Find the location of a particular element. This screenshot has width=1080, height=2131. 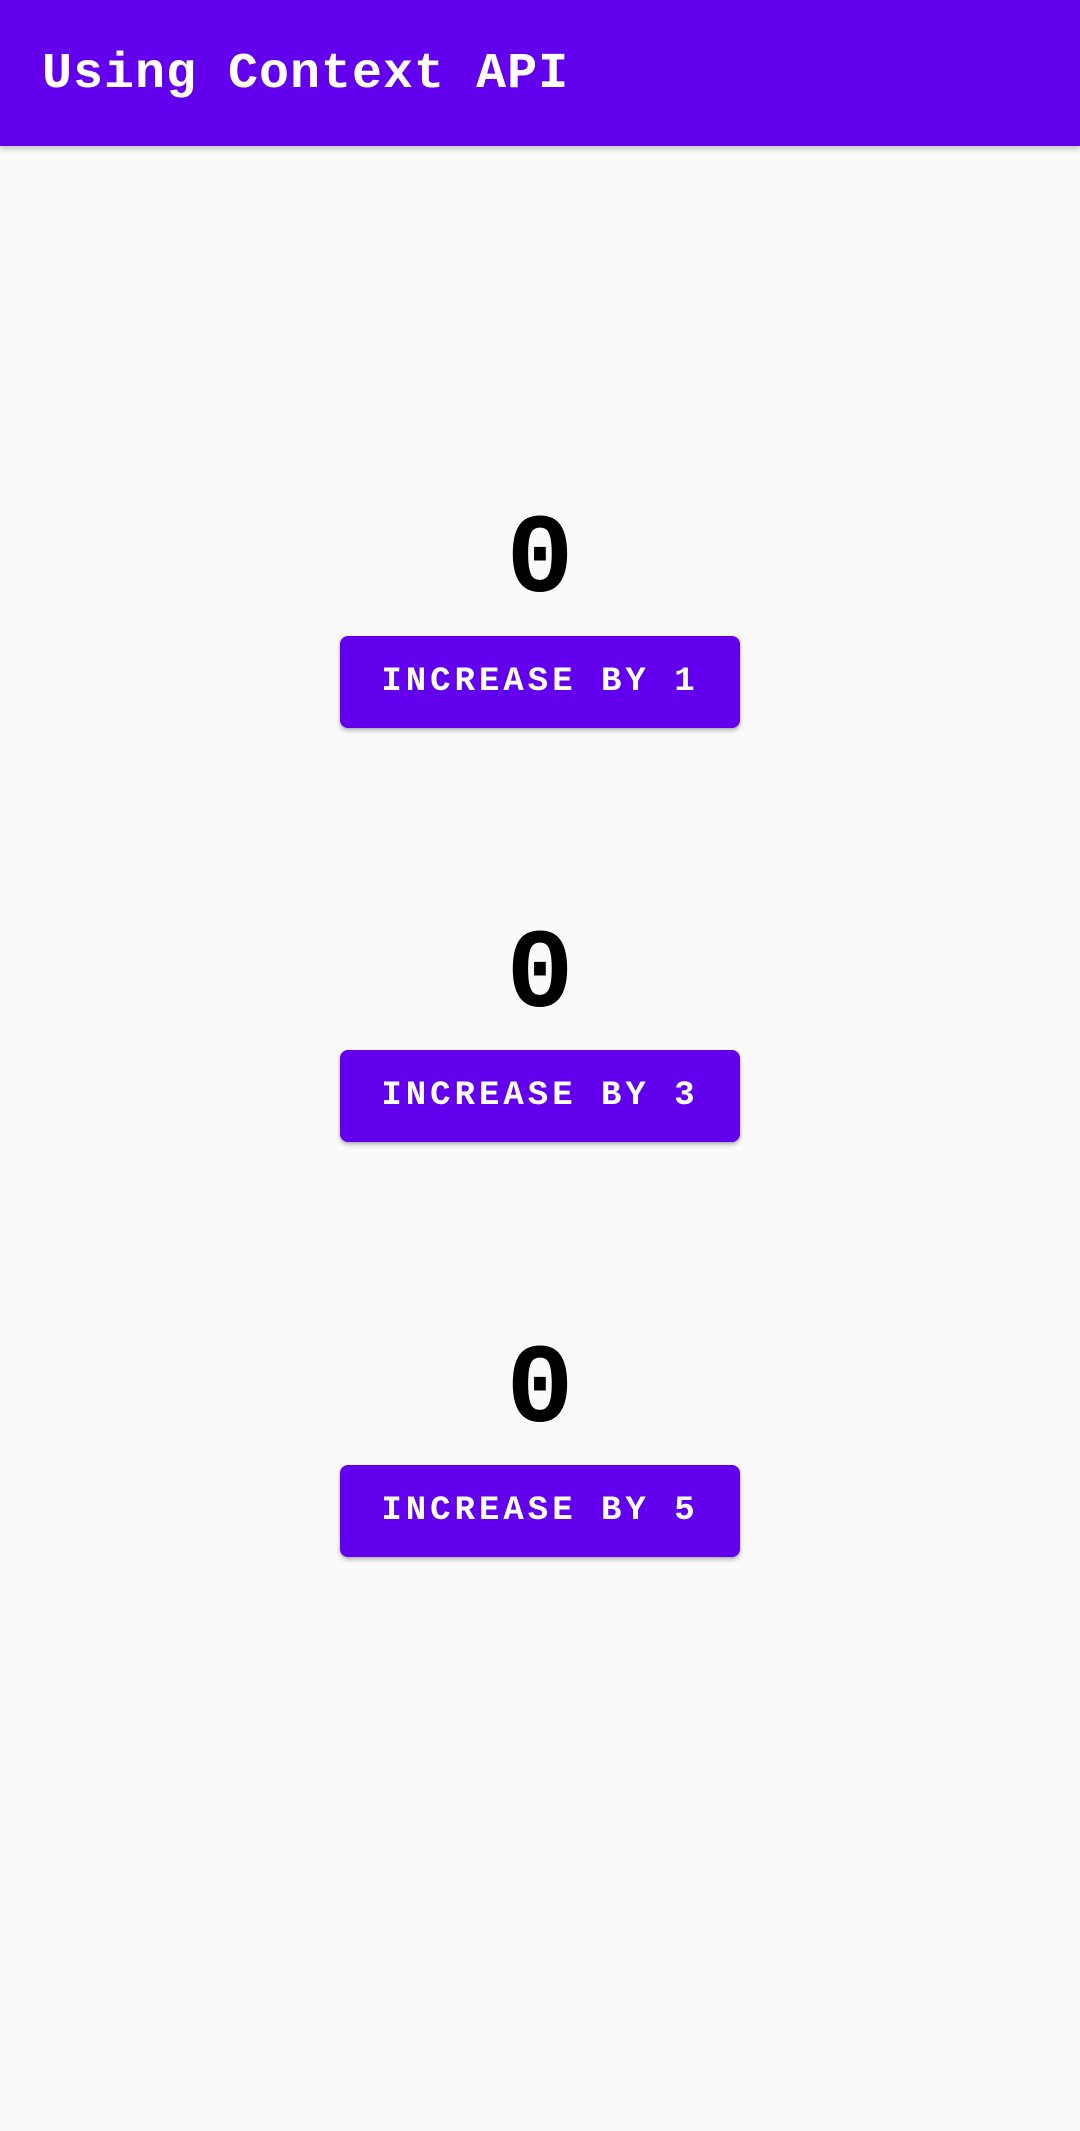

increase-by-1-button: INCREASE BY 1 is located at coordinates (540, 682).